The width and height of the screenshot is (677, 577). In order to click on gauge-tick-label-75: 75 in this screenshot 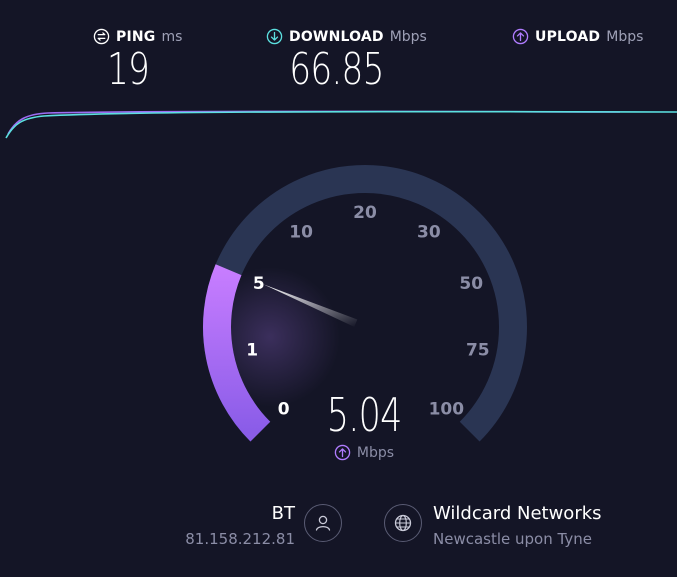, I will do `click(478, 350)`.